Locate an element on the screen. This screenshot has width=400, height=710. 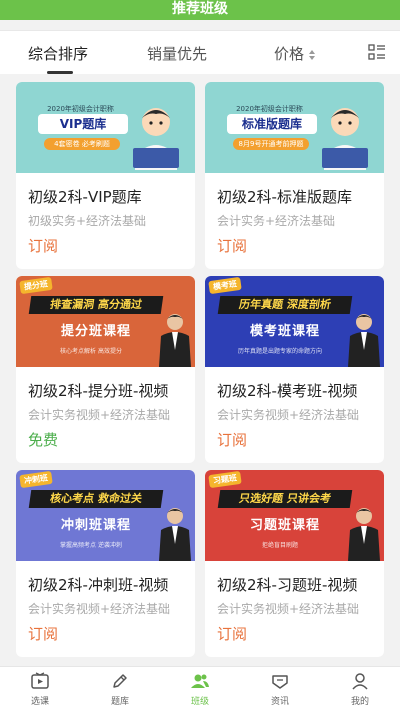
banner-pill: 8月9号开通考前押题 is located at coordinates (271, 144).